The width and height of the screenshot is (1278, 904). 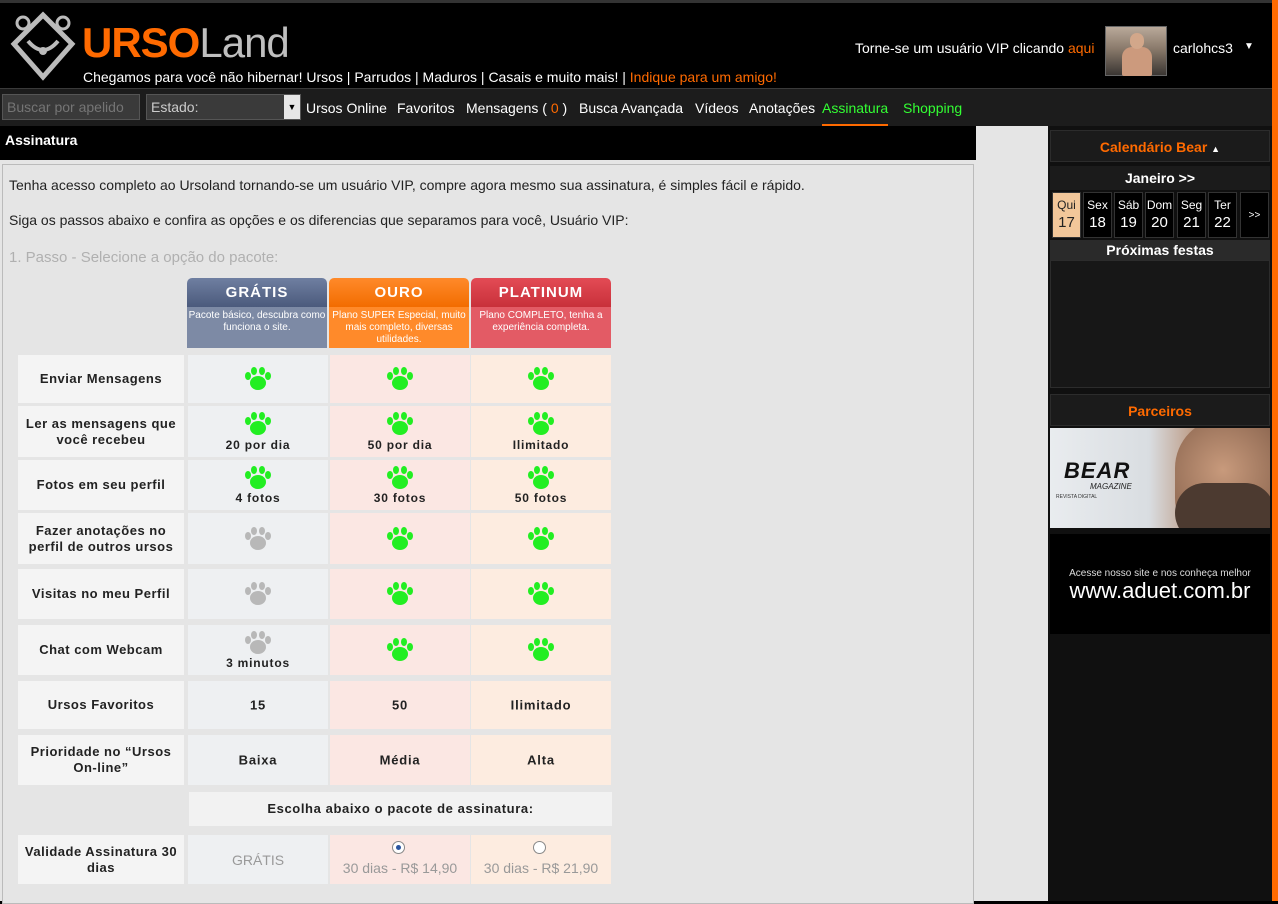 I want to click on feature-label: Chat com Webcam, so click(x=101, y=650).